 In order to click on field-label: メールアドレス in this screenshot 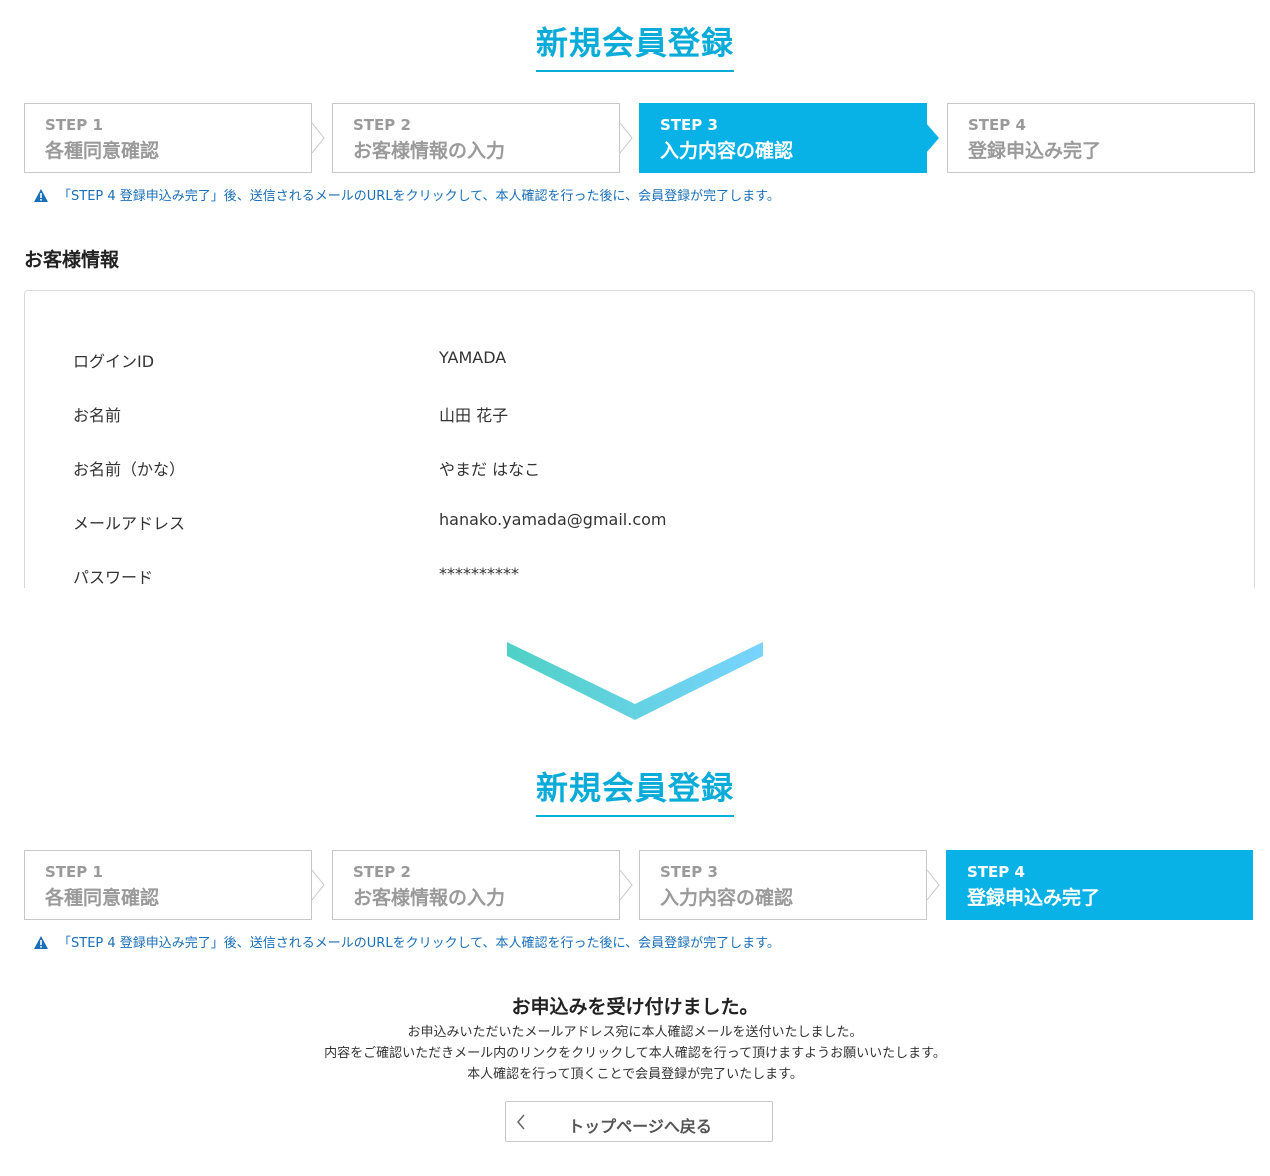, I will do `click(129, 523)`.